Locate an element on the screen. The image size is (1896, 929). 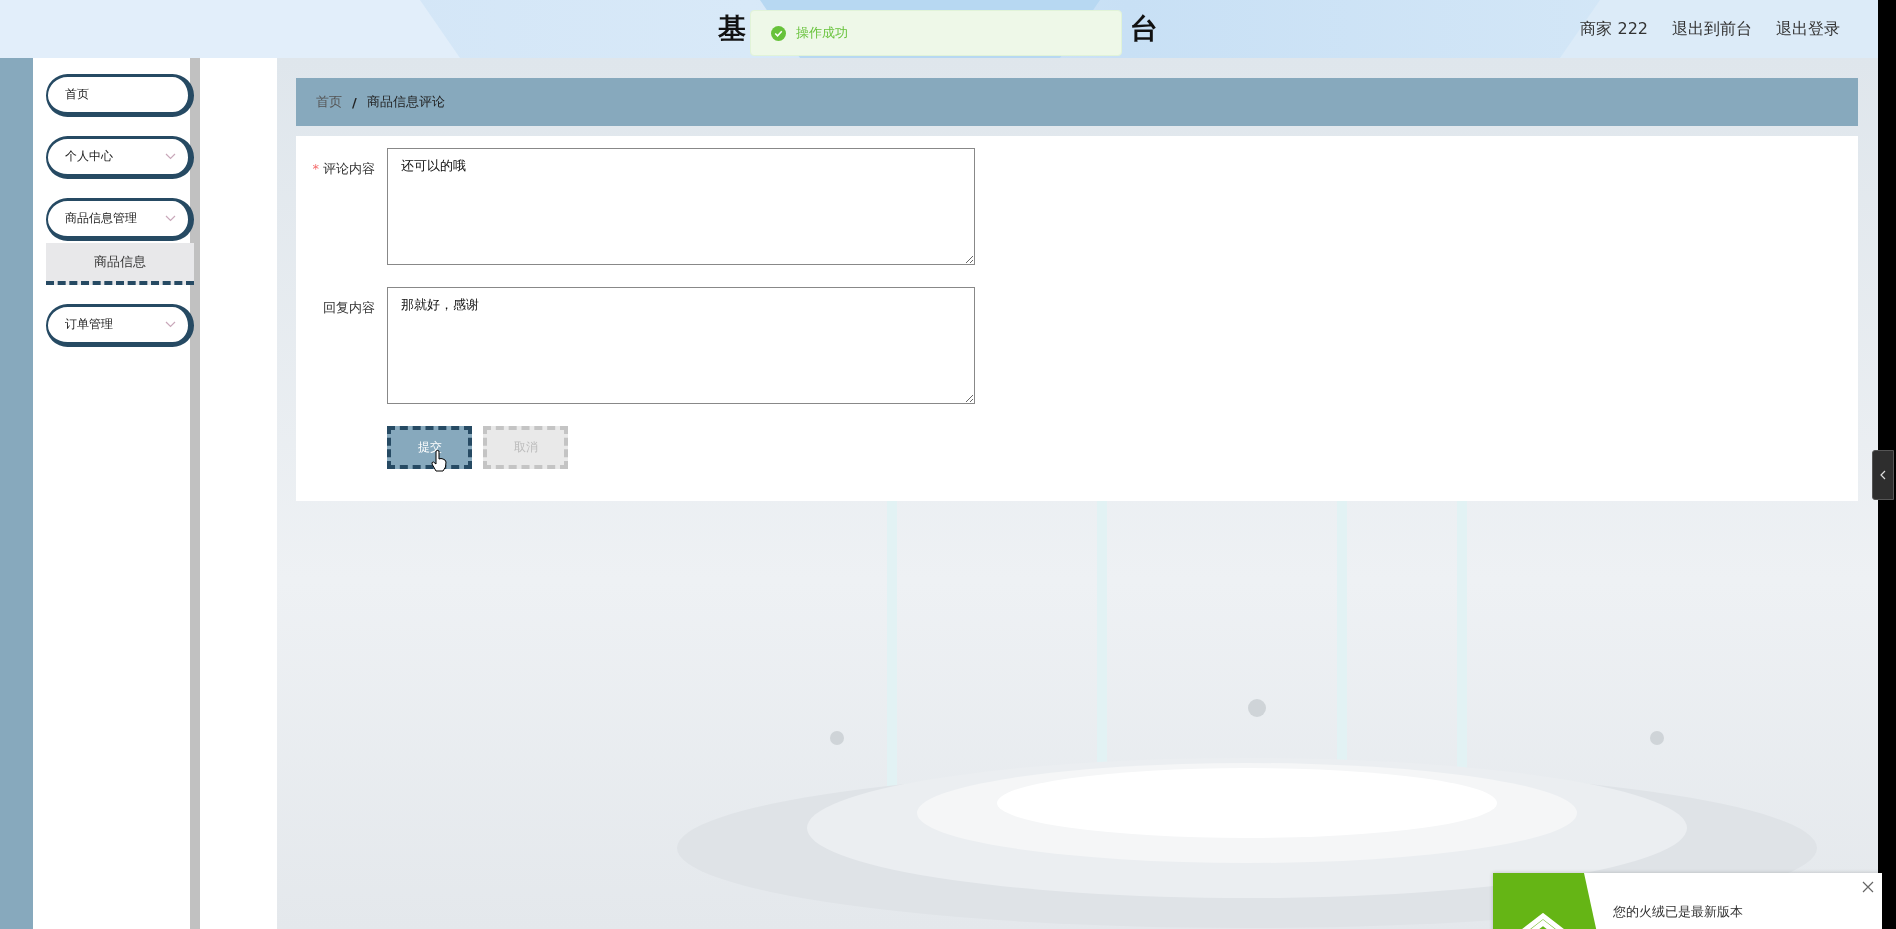
header-link: 退出登录 is located at coordinates (1808, 29).